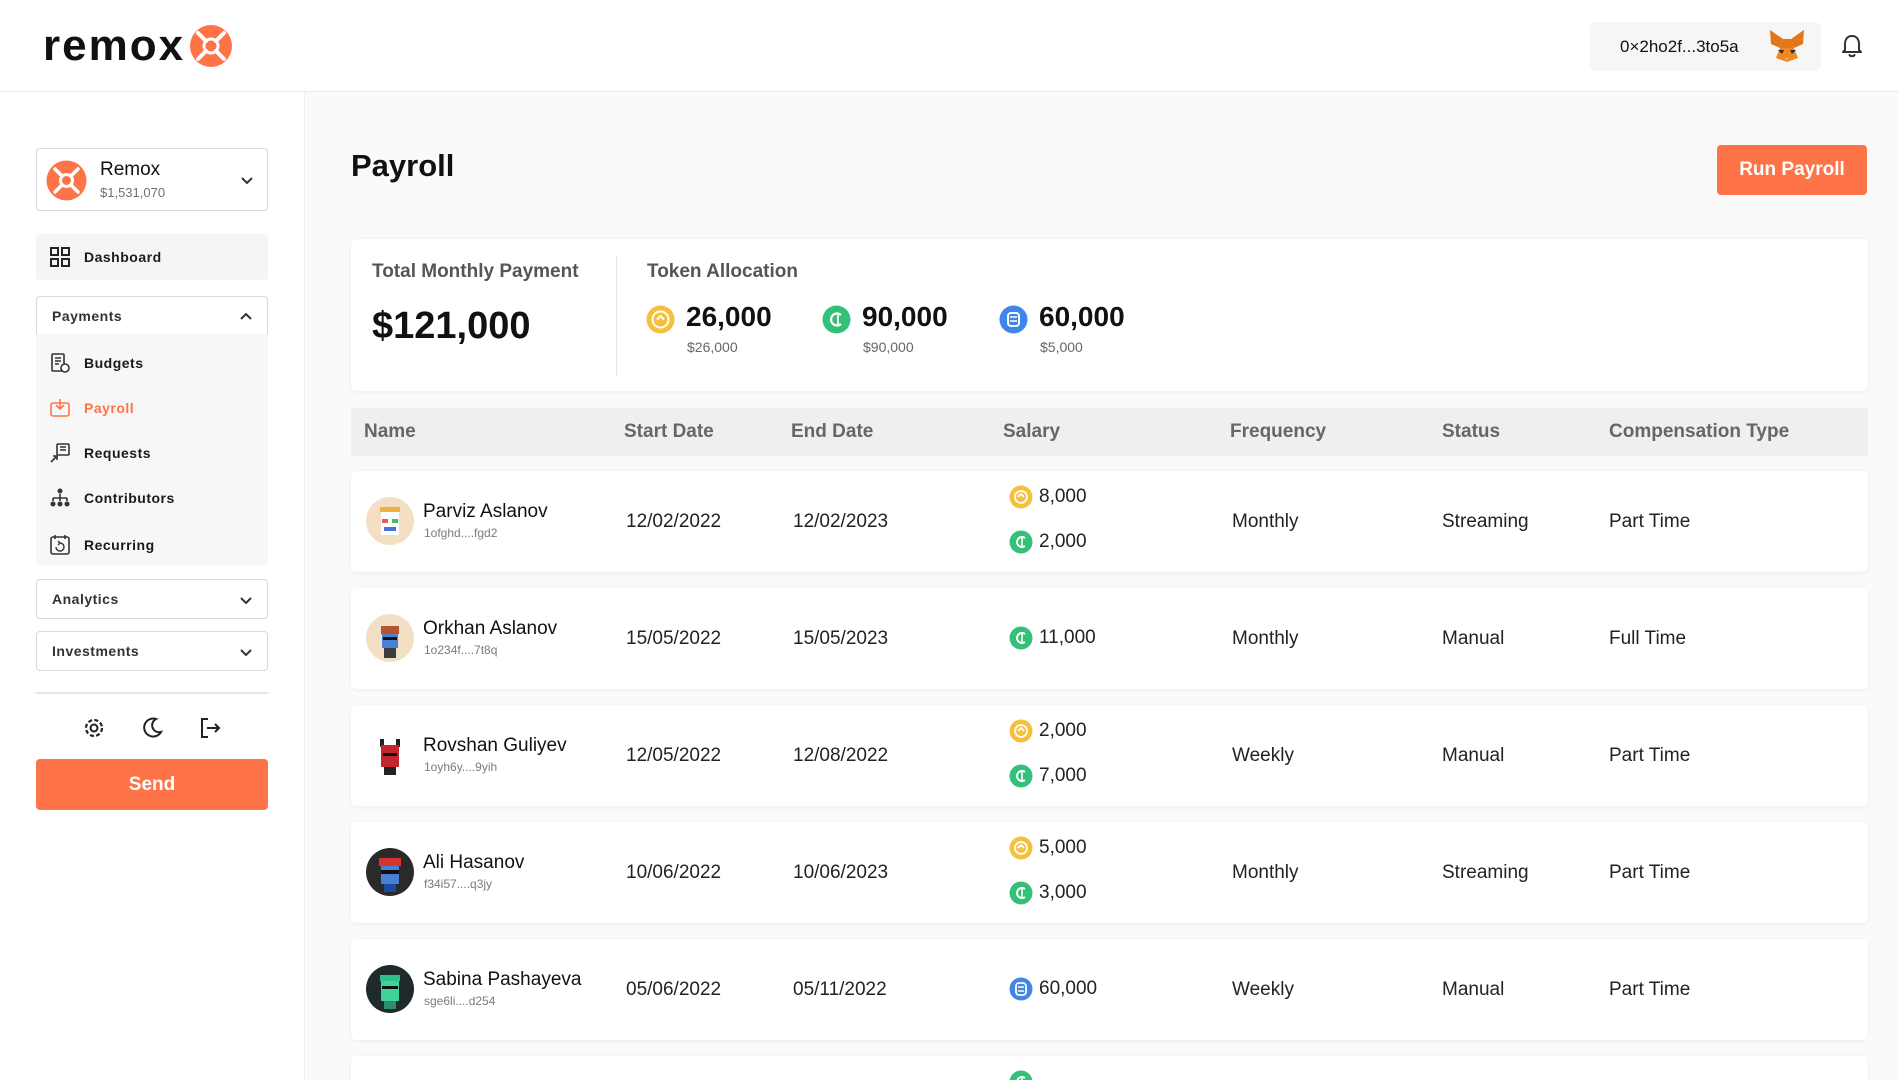 This screenshot has height=1080, width=1899. What do you see at coordinates (841, 521) in the screenshot?
I see `end-date: 12/02/2023` at bounding box center [841, 521].